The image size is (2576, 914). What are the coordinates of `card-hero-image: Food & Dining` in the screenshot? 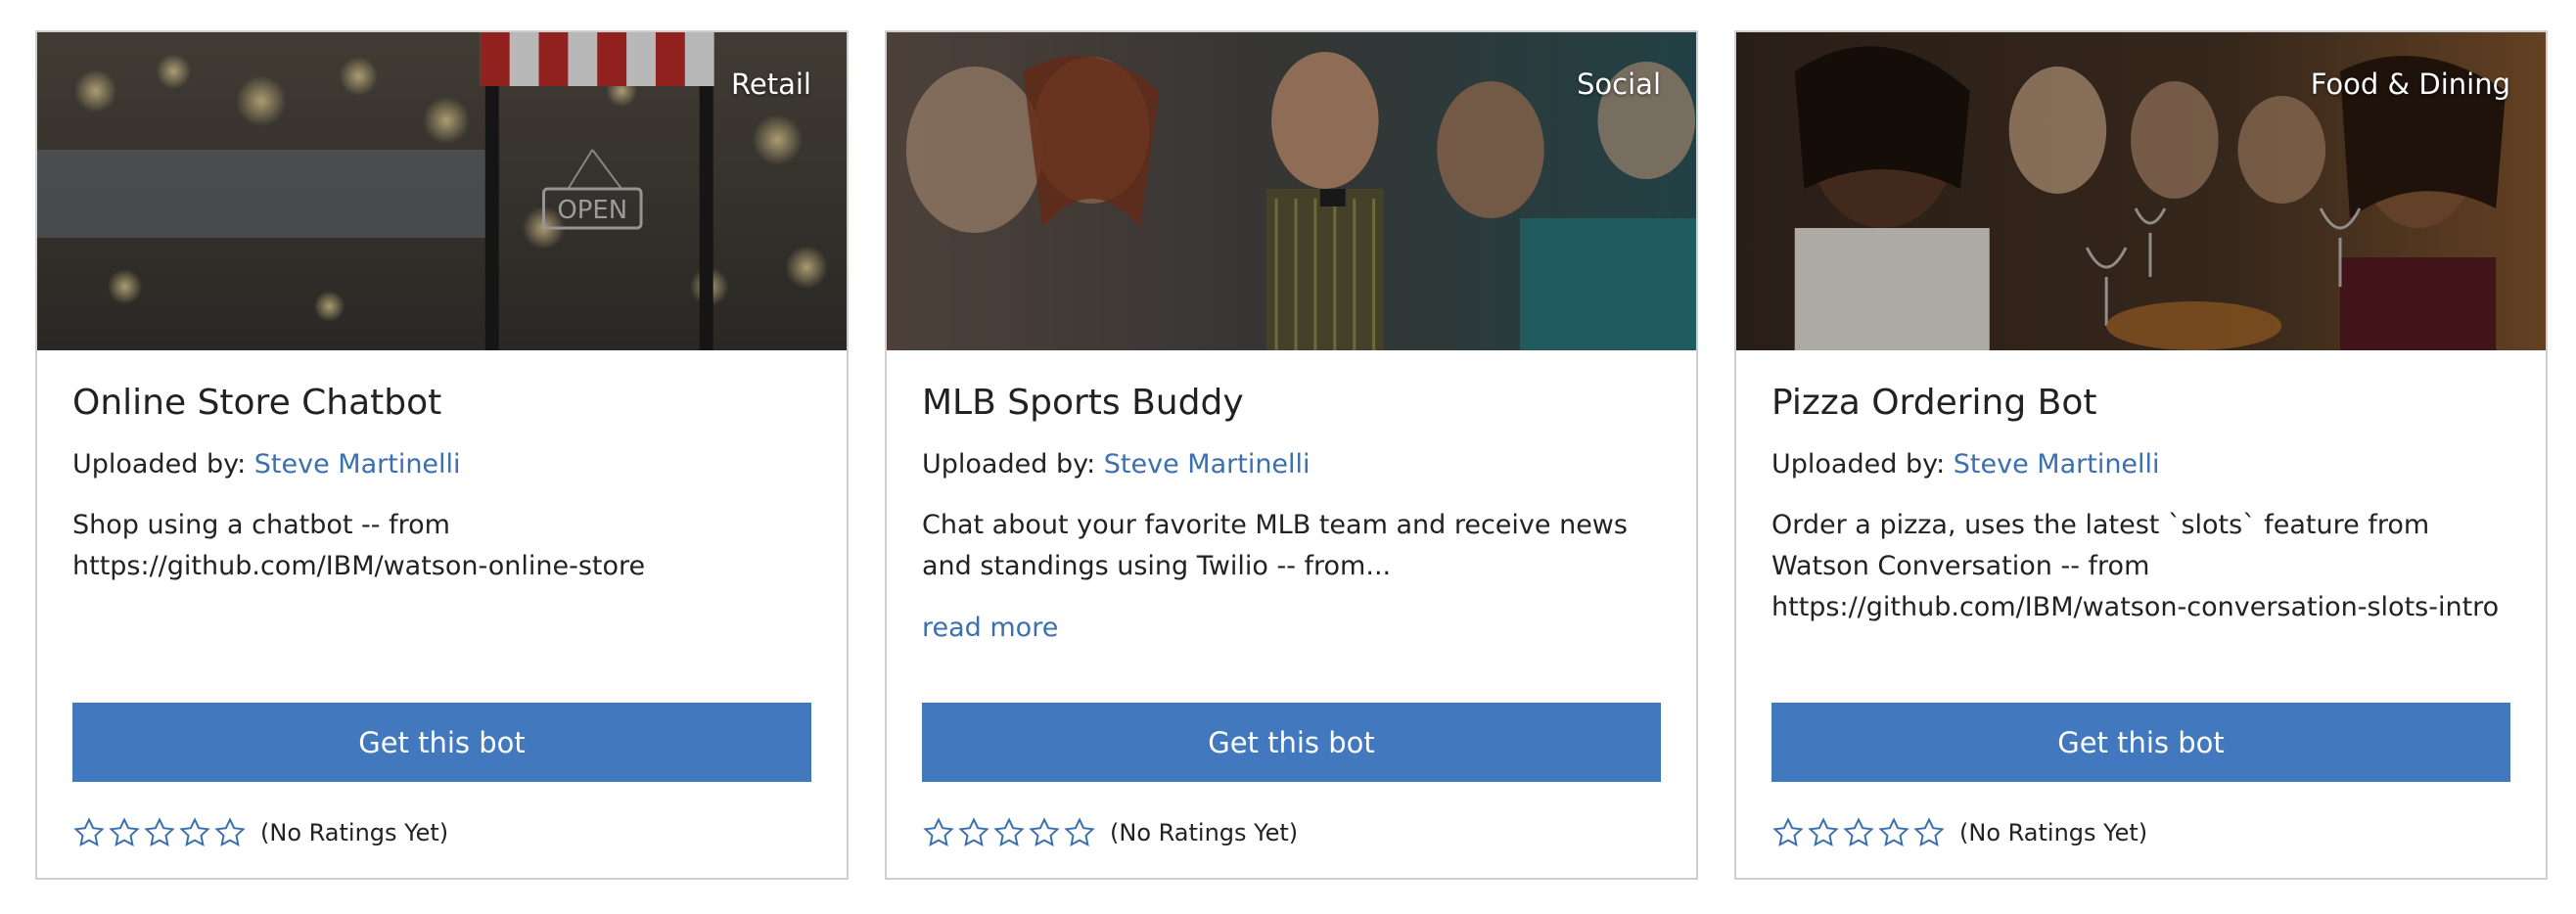 It's located at (2141, 191).